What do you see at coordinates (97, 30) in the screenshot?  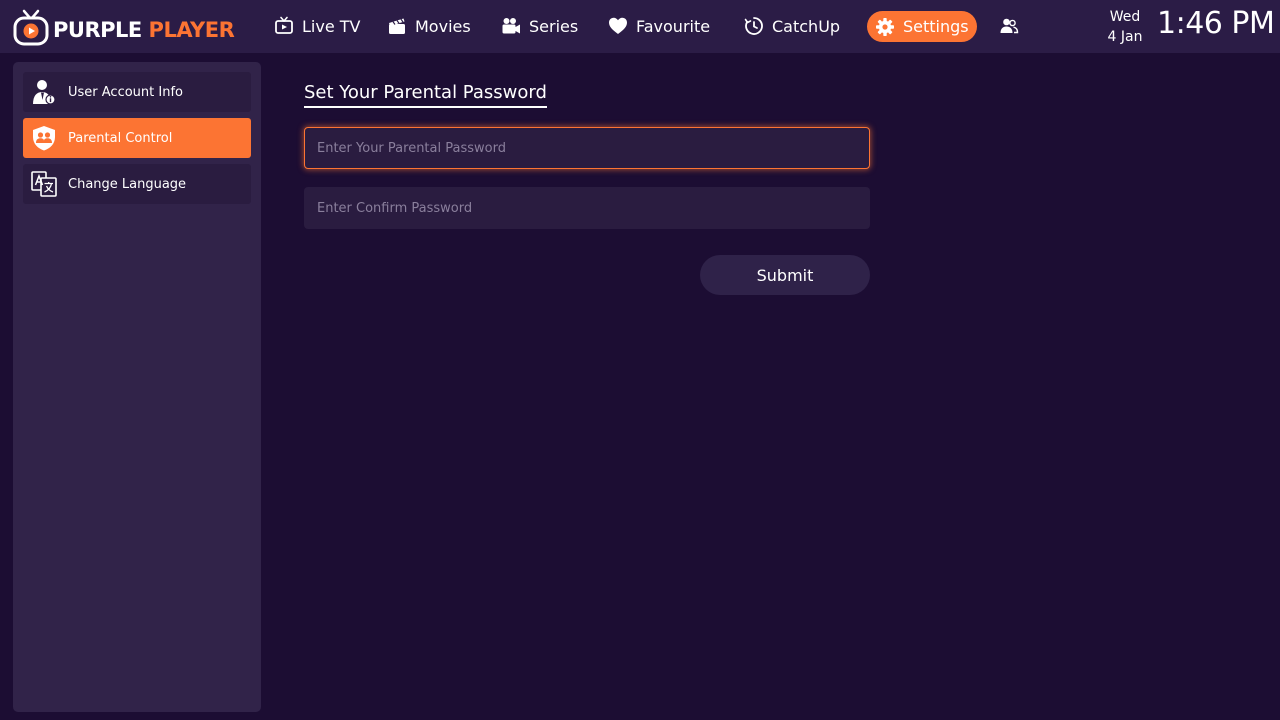 I see `logo-word-purple: PURPLE` at bounding box center [97, 30].